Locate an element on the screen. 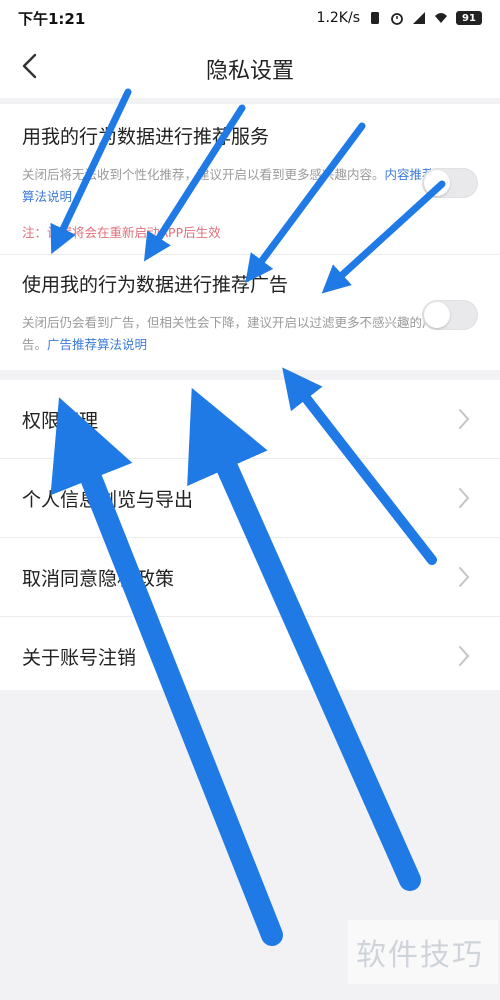 This screenshot has height=1000, width=500. menu-item-account-deletion: 关于账号注销 is located at coordinates (250, 656).